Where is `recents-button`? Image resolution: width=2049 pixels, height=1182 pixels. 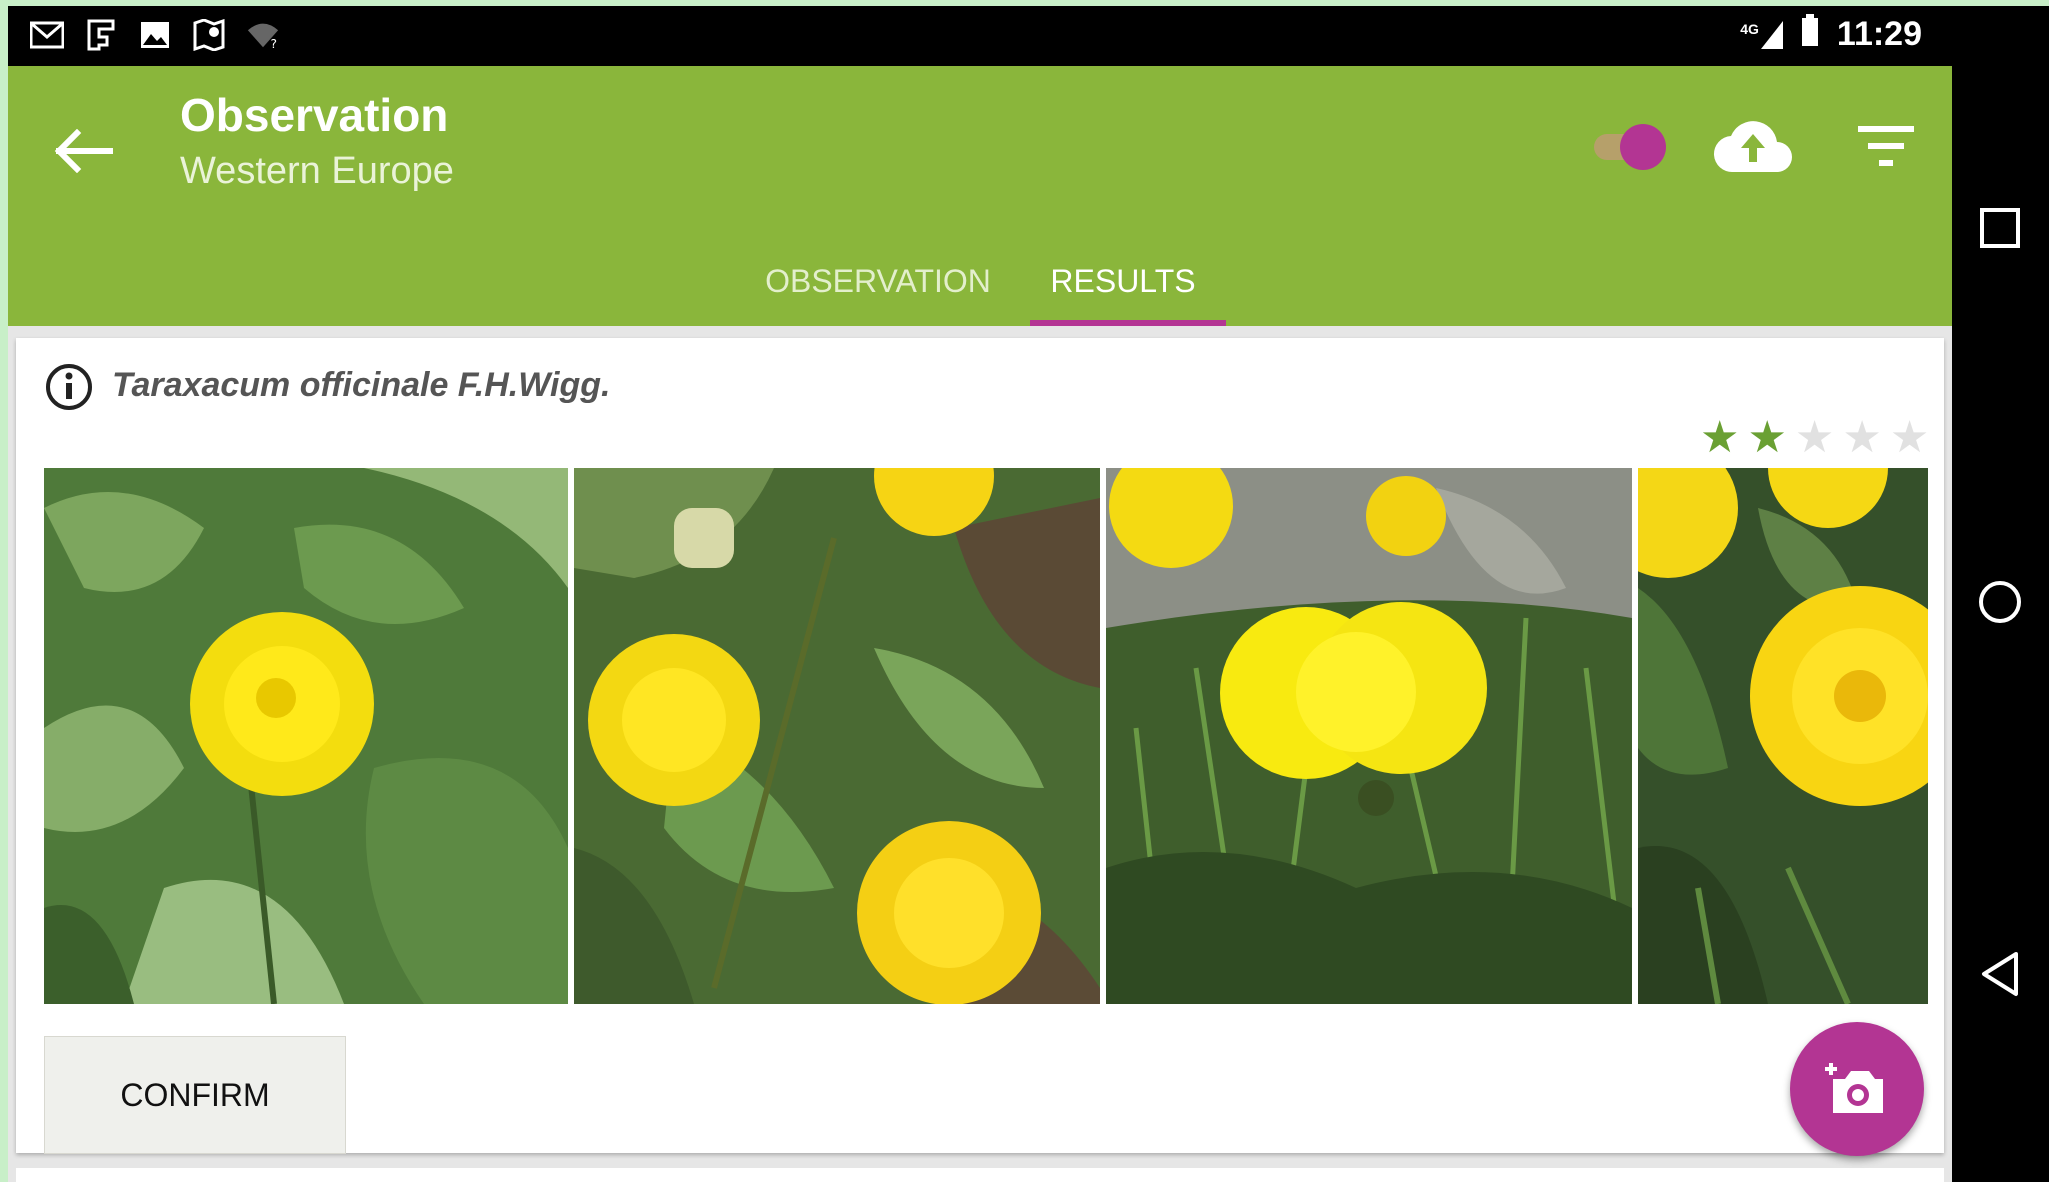 recents-button is located at coordinates (2000, 228).